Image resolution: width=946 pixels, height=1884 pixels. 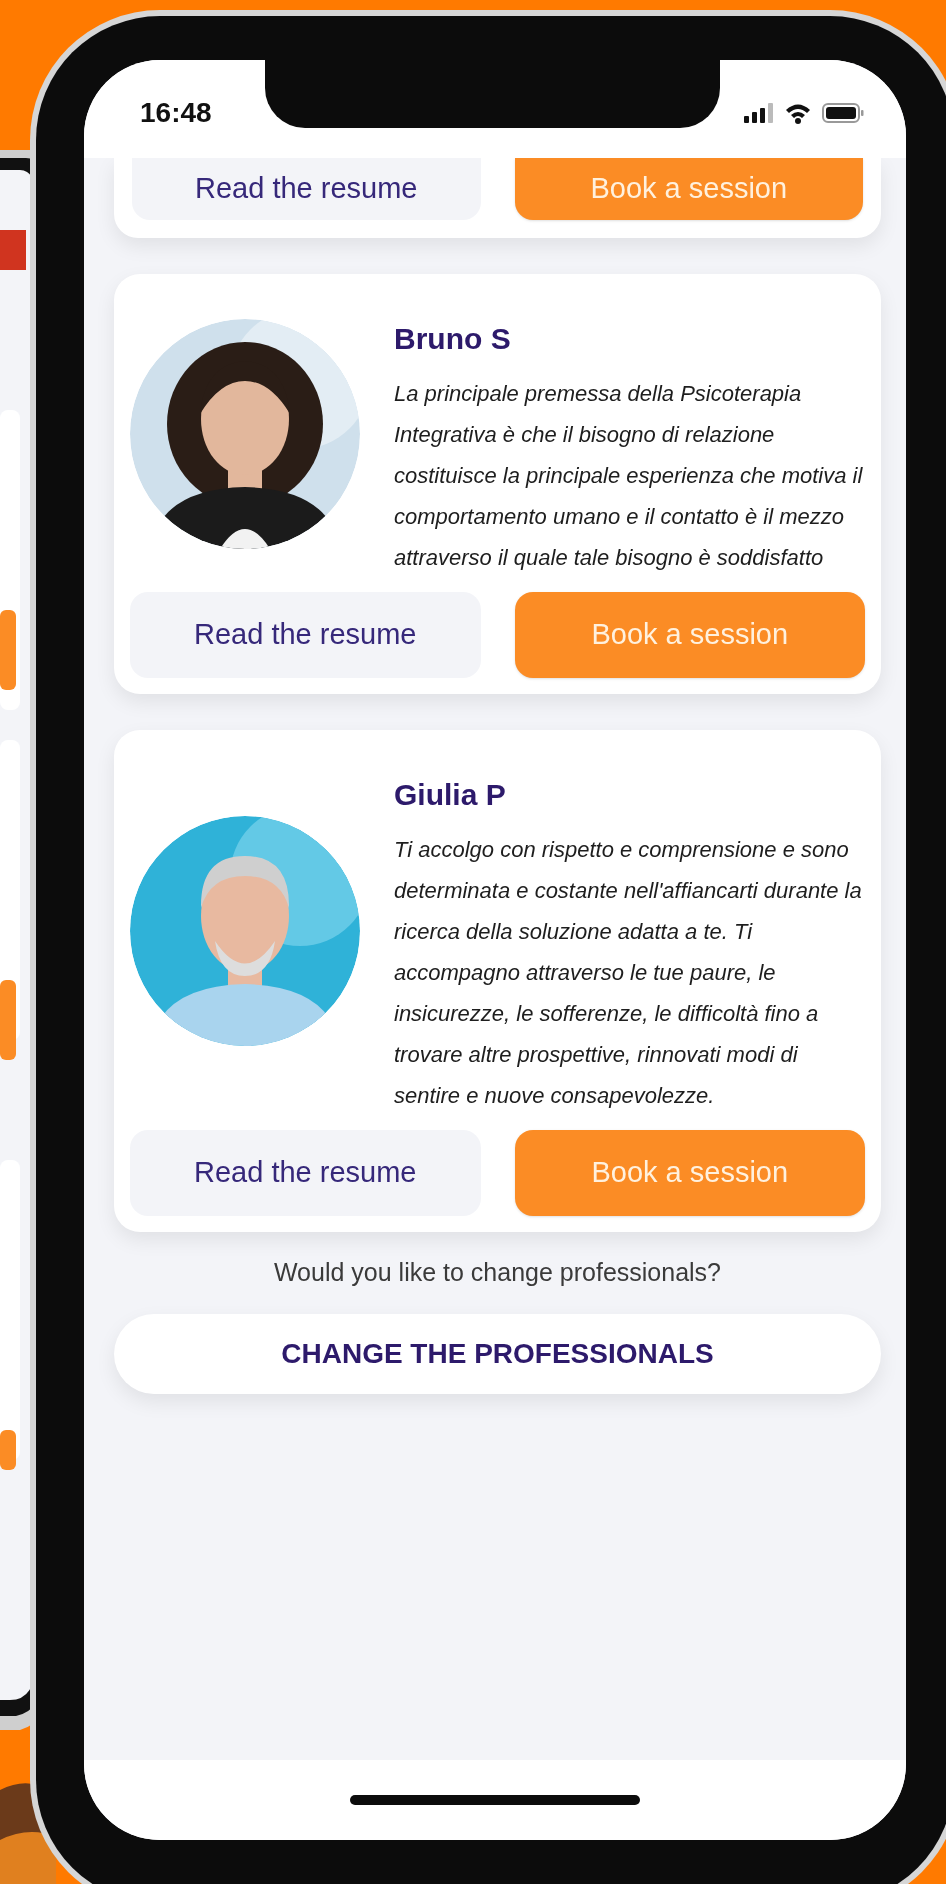 What do you see at coordinates (843, 113) in the screenshot?
I see `battery-icon` at bounding box center [843, 113].